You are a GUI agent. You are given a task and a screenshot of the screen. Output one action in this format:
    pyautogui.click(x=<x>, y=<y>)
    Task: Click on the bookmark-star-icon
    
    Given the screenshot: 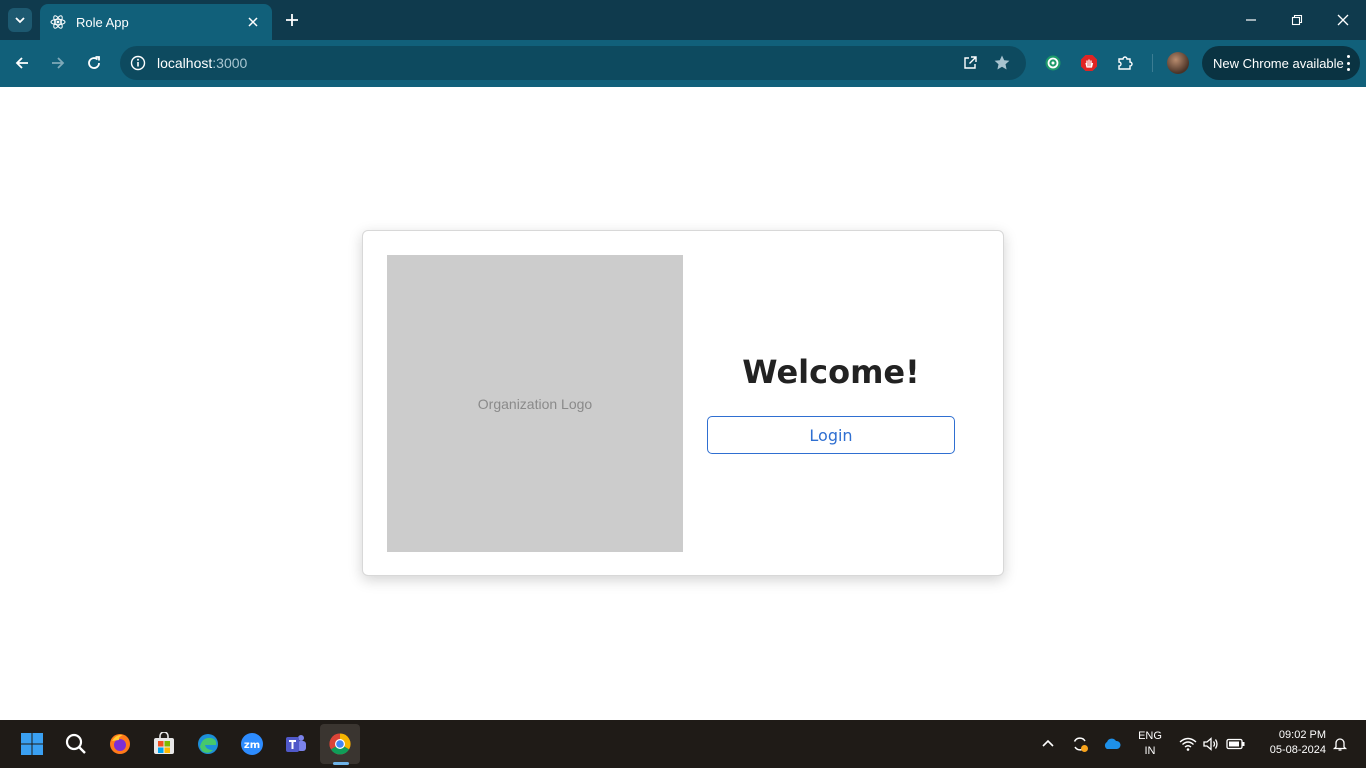 What is the action you would take?
    pyautogui.click(x=1002, y=63)
    